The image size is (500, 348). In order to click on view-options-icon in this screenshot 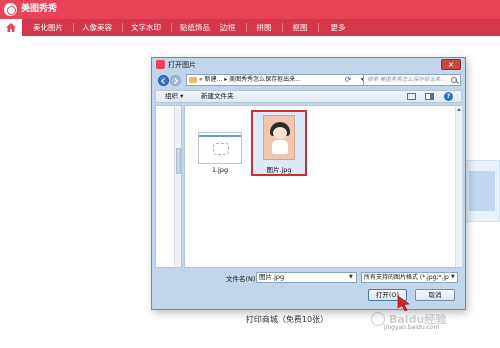, I will do `click(411, 96)`.